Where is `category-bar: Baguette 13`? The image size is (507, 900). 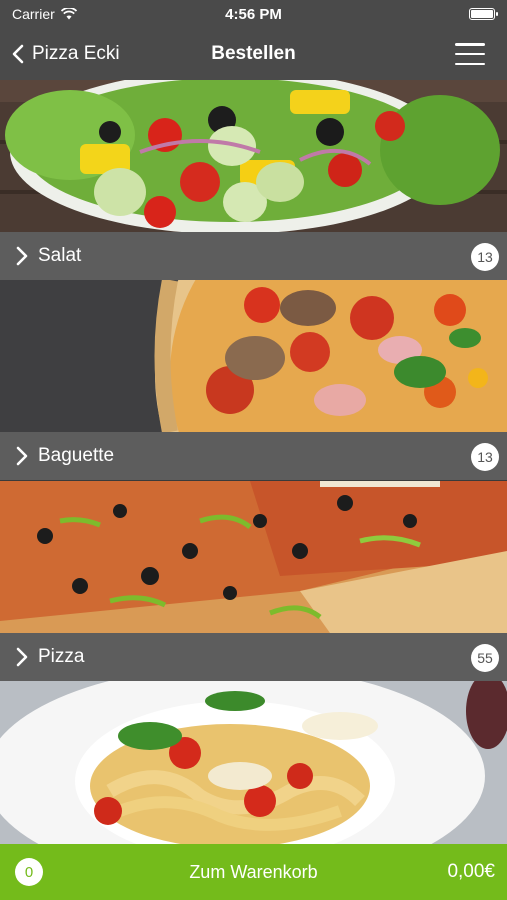
category-bar: Baguette 13 is located at coordinates (253, 456).